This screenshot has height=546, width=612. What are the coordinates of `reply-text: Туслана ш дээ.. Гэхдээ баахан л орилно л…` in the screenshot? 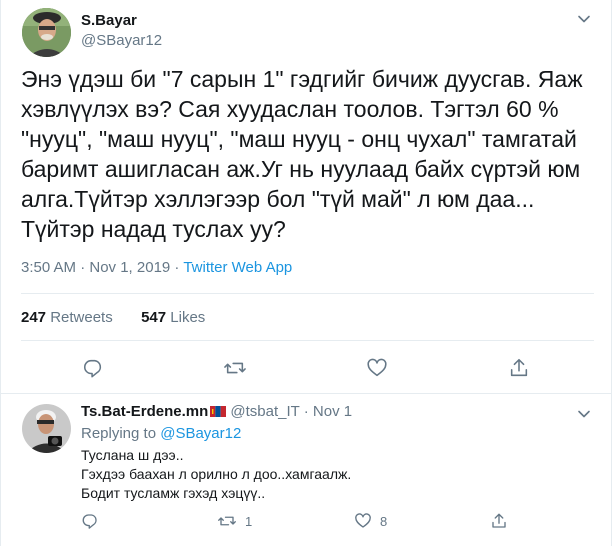 It's located at (216, 474).